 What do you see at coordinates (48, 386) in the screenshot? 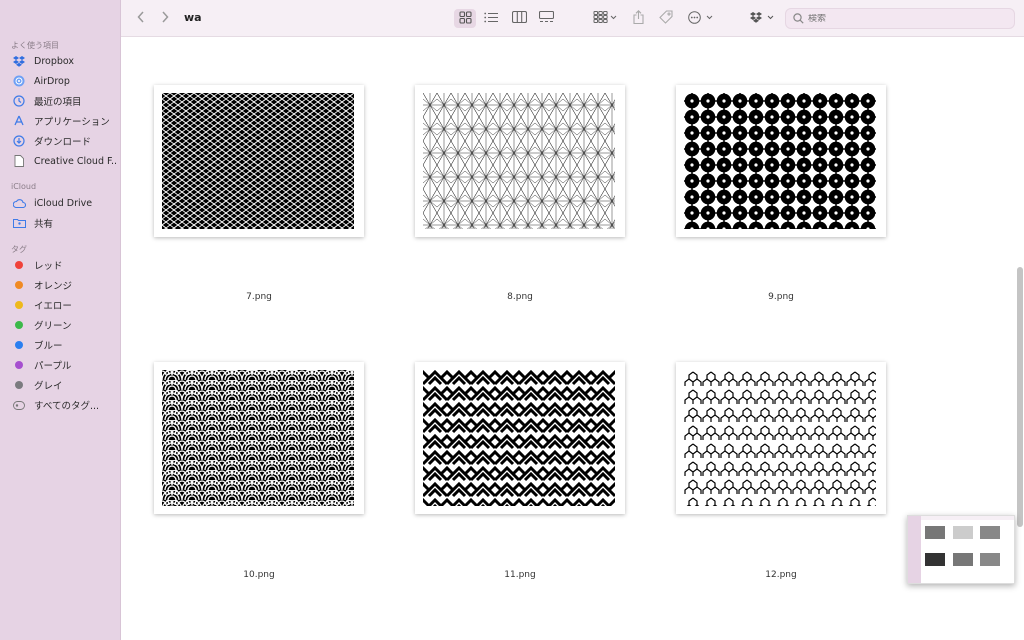
I see `sidebar-item-label: グレイ` at bounding box center [48, 386].